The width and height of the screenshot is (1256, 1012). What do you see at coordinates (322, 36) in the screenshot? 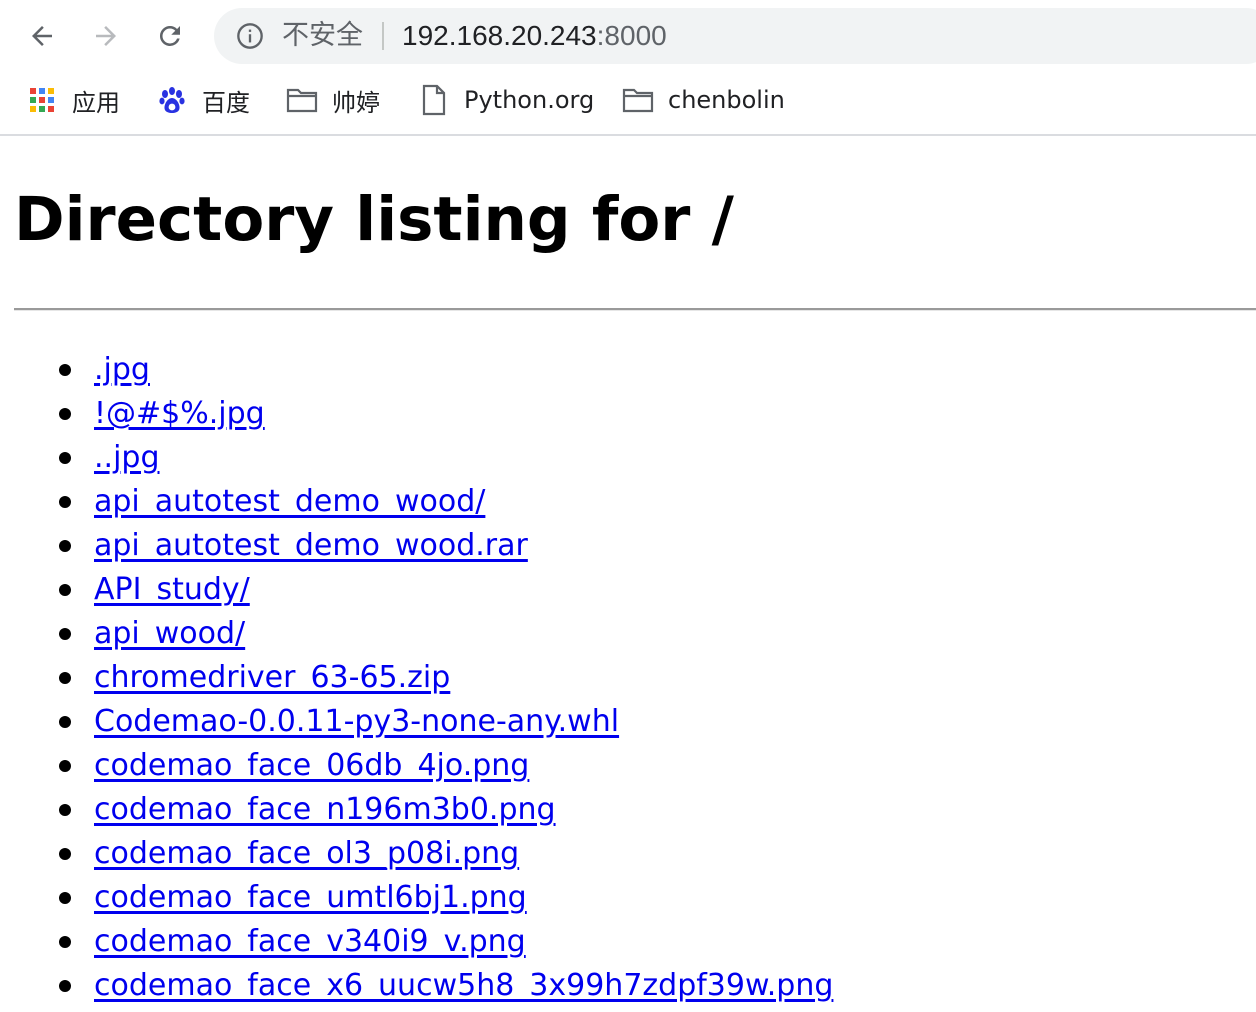
I see `security-status-label: 不安全` at bounding box center [322, 36].